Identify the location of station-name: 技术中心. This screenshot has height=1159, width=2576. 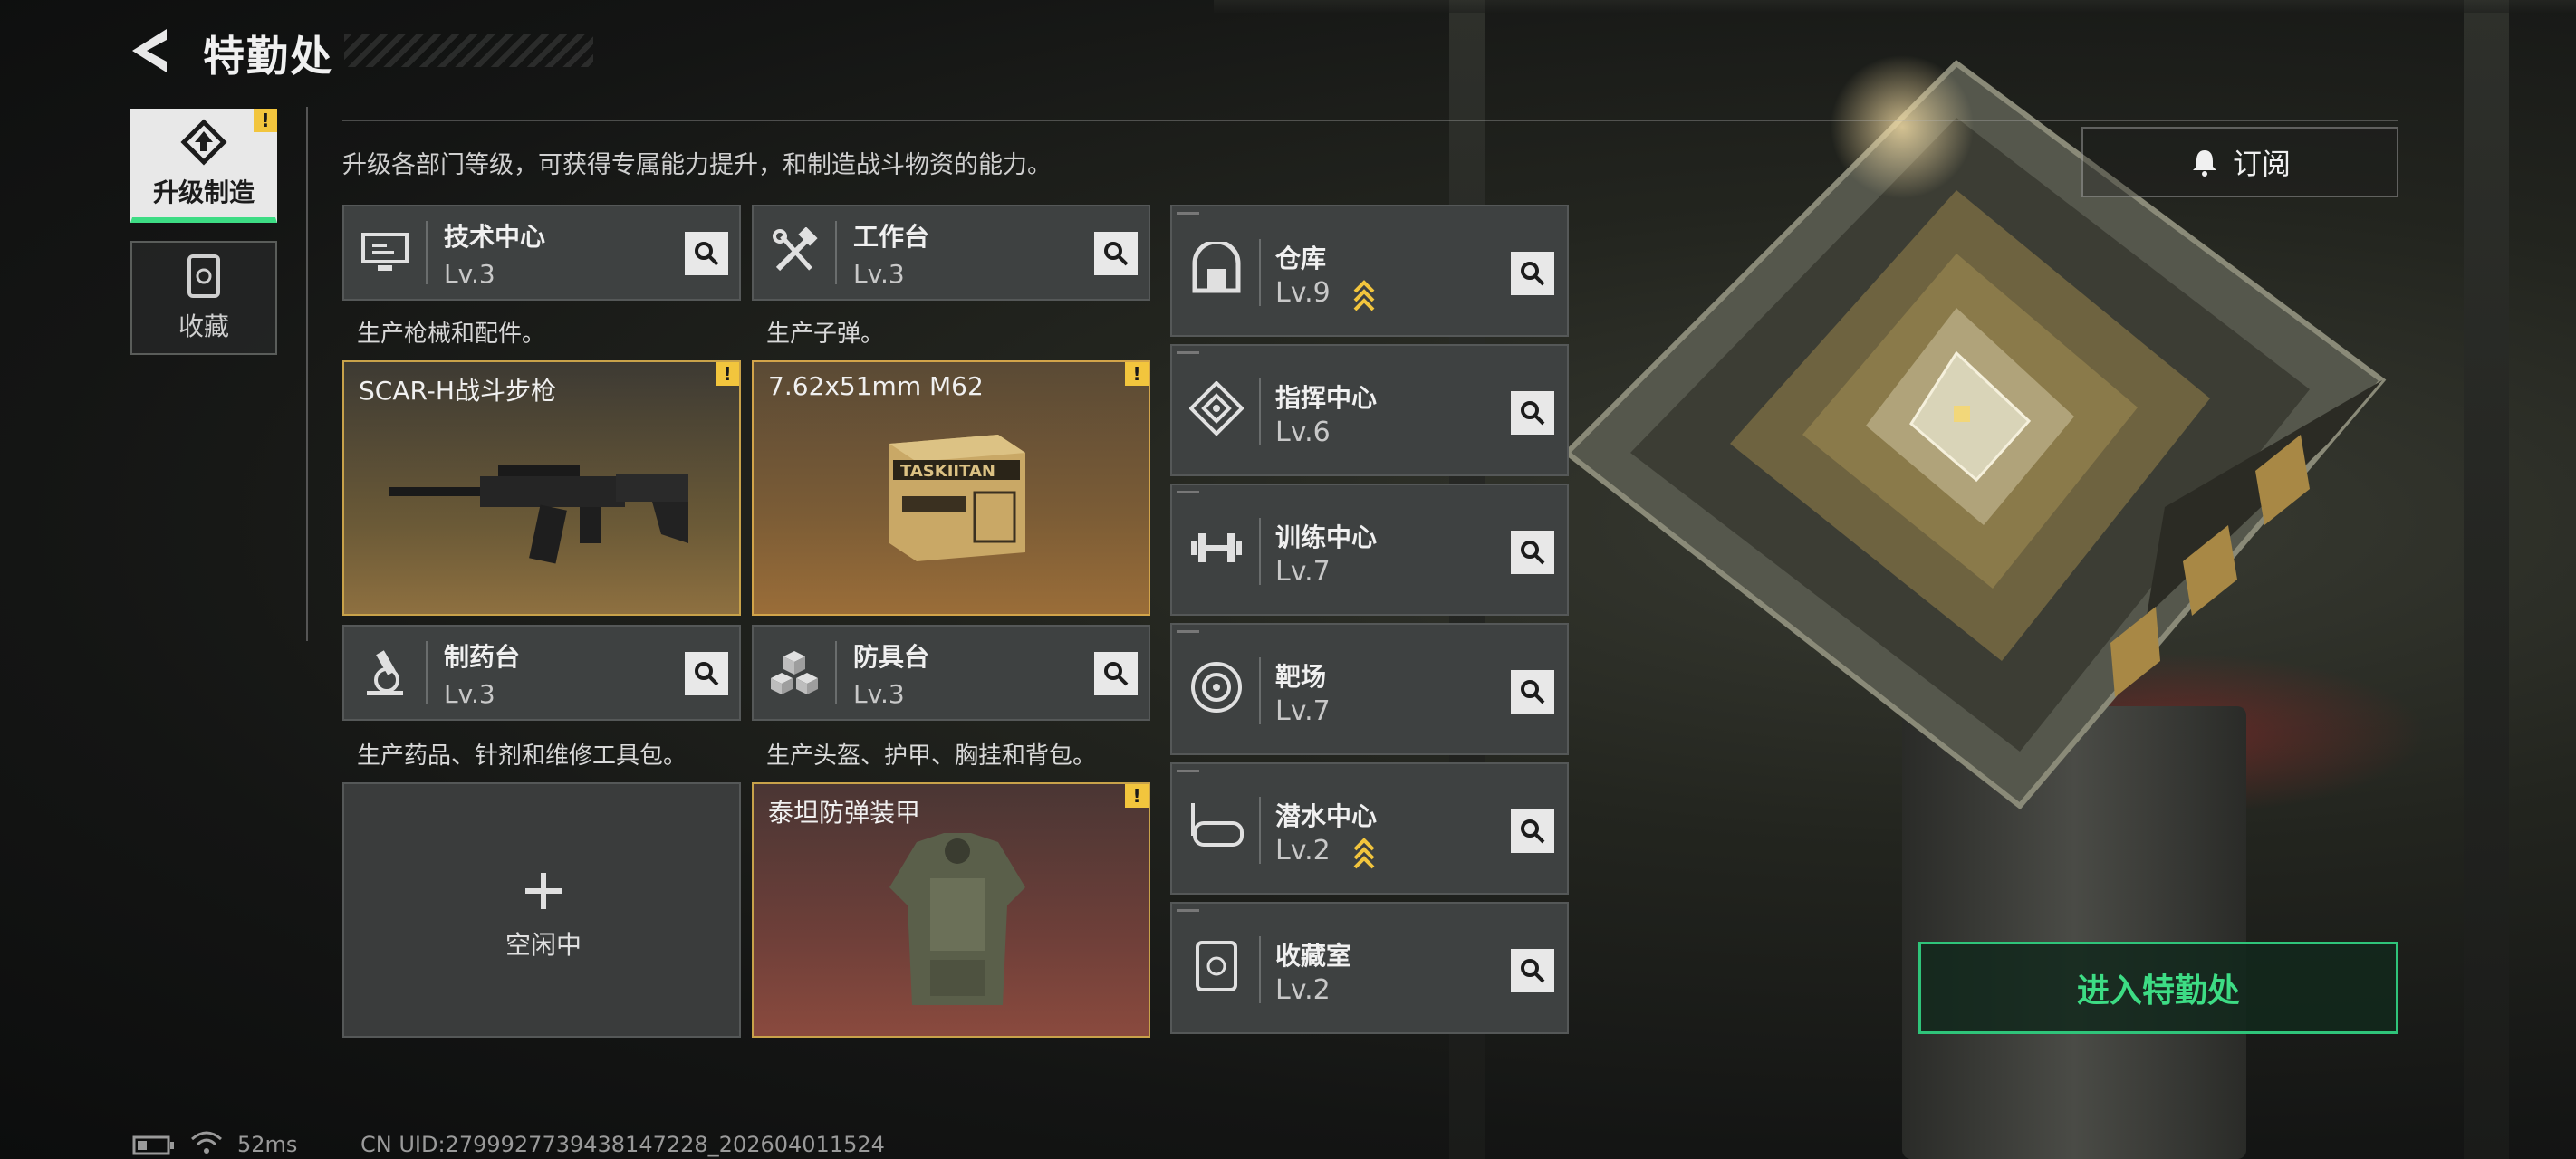
(495, 236).